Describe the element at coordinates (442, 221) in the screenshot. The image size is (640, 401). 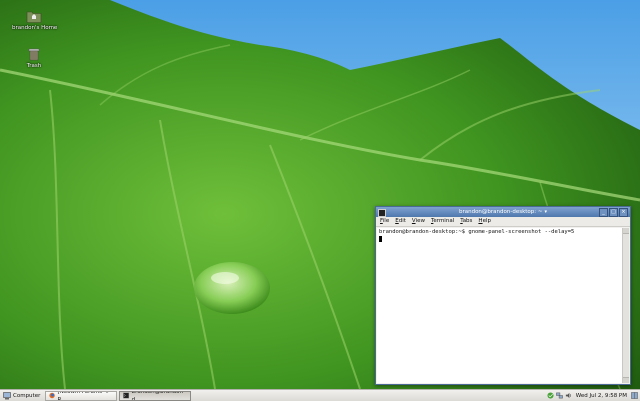
I see `menu-terminal: Terminal` at that location.